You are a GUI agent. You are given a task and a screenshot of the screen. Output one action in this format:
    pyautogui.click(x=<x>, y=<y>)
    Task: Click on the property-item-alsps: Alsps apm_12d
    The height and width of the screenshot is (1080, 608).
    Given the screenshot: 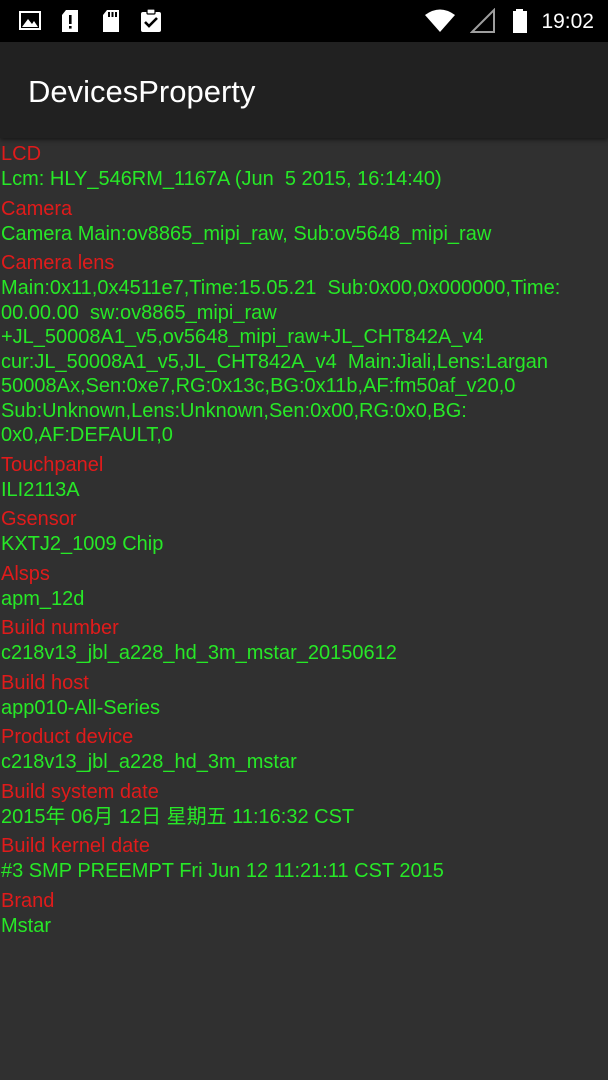 What is the action you would take?
    pyautogui.click(x=304, y=586)
    